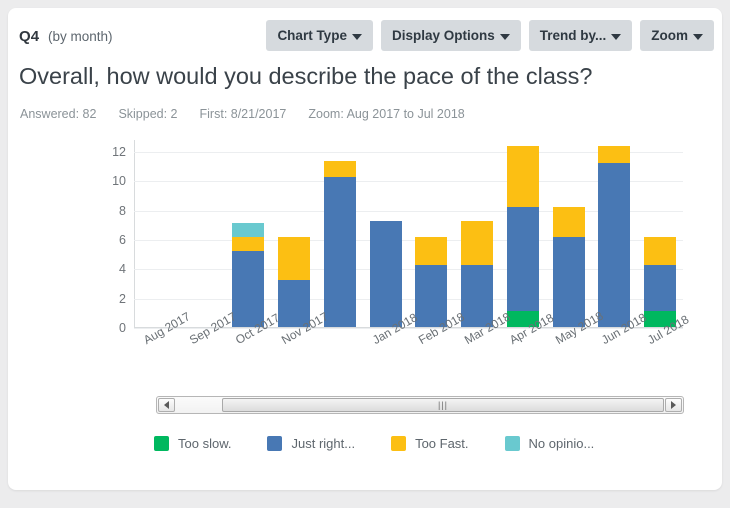 The width and height of the screenshot is (730, 508). Describe the element at coordinates (119, 181) in the screenshot. I see `y-axis-tick-label: 10` at that location.